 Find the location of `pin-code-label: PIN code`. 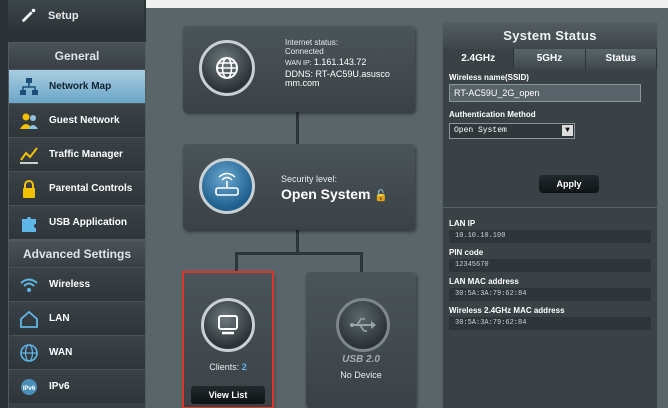

pin-code-label: PIN code is located at coordinates (466, 252).